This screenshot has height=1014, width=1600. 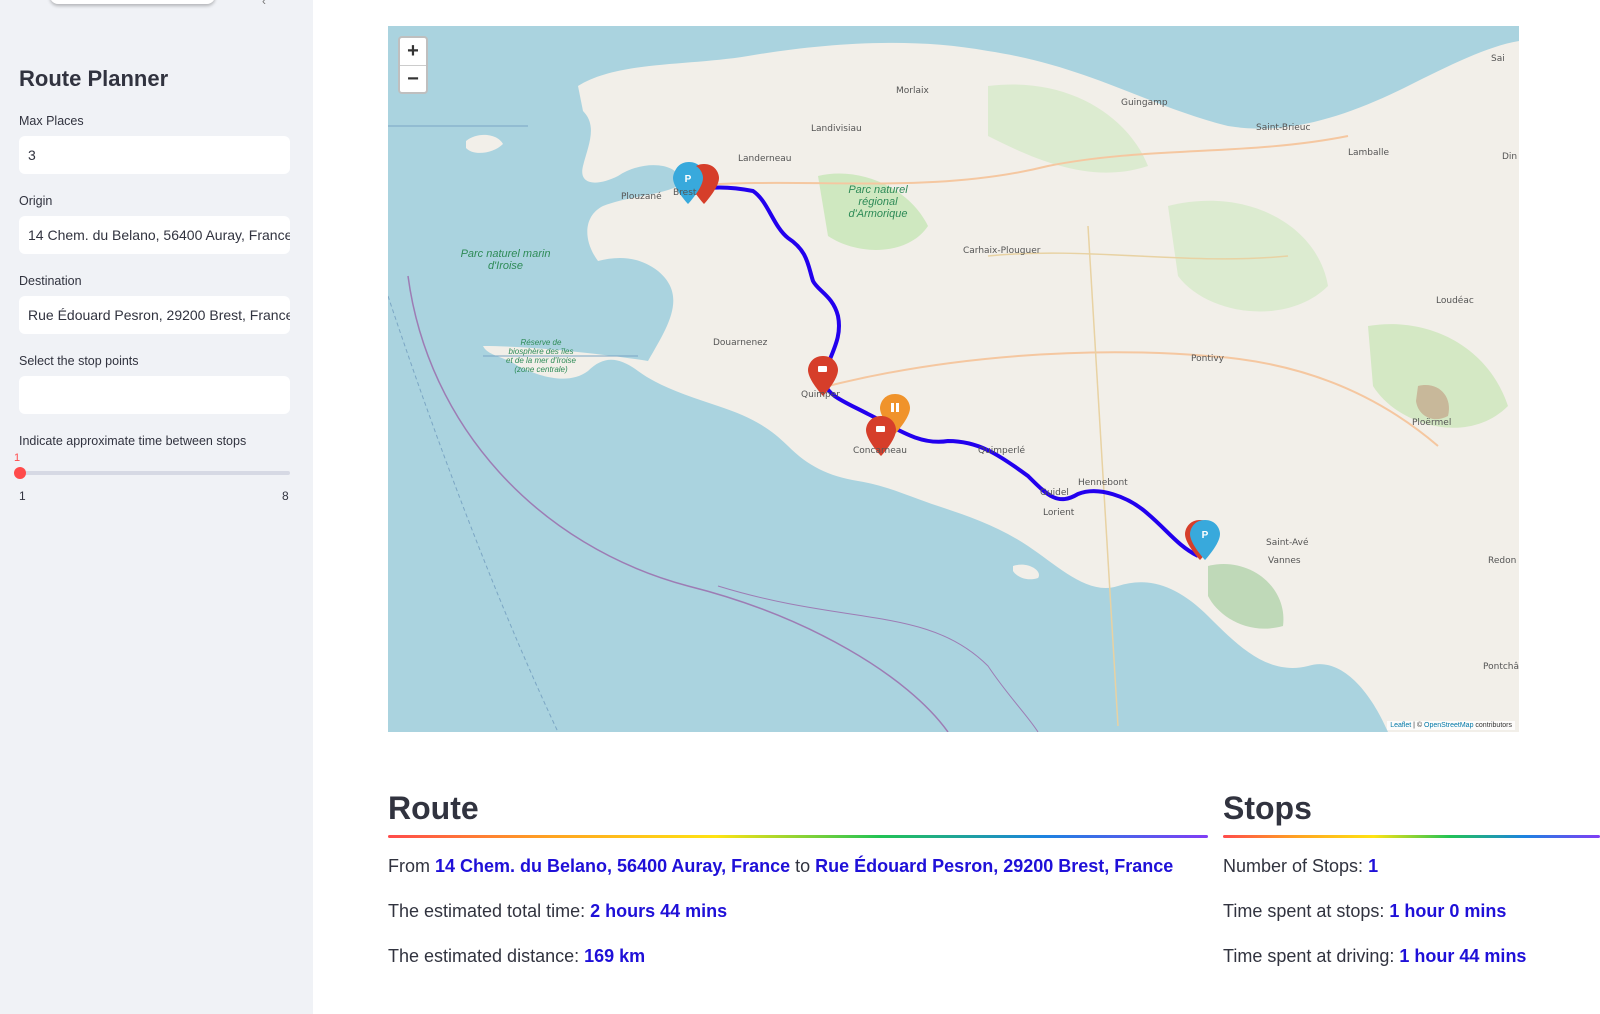 I want to click on stops-count-line: Number of Stops: 1, so click(x=1300, y=866).